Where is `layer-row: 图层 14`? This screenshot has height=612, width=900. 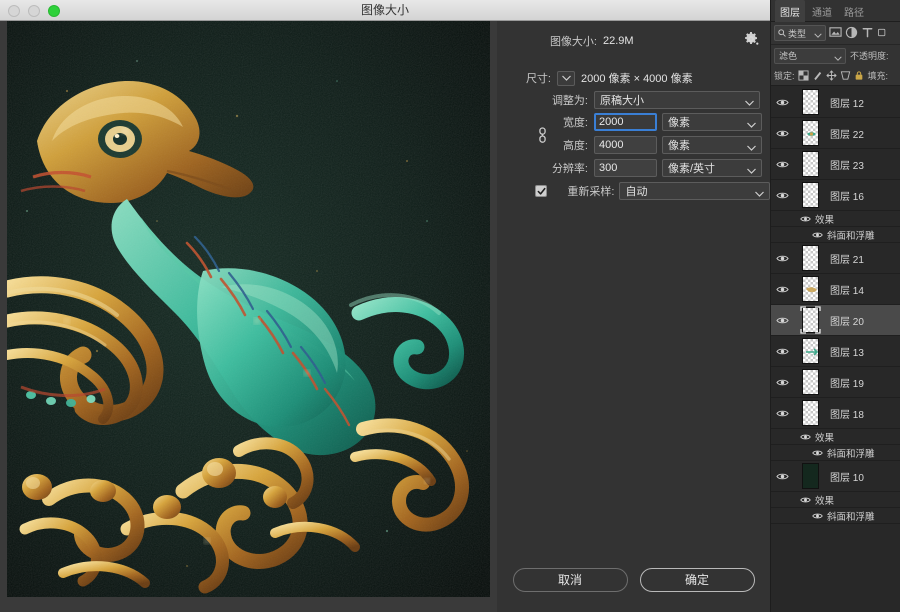 layer-row: 图层 14 is located at coordinates (835, 289).